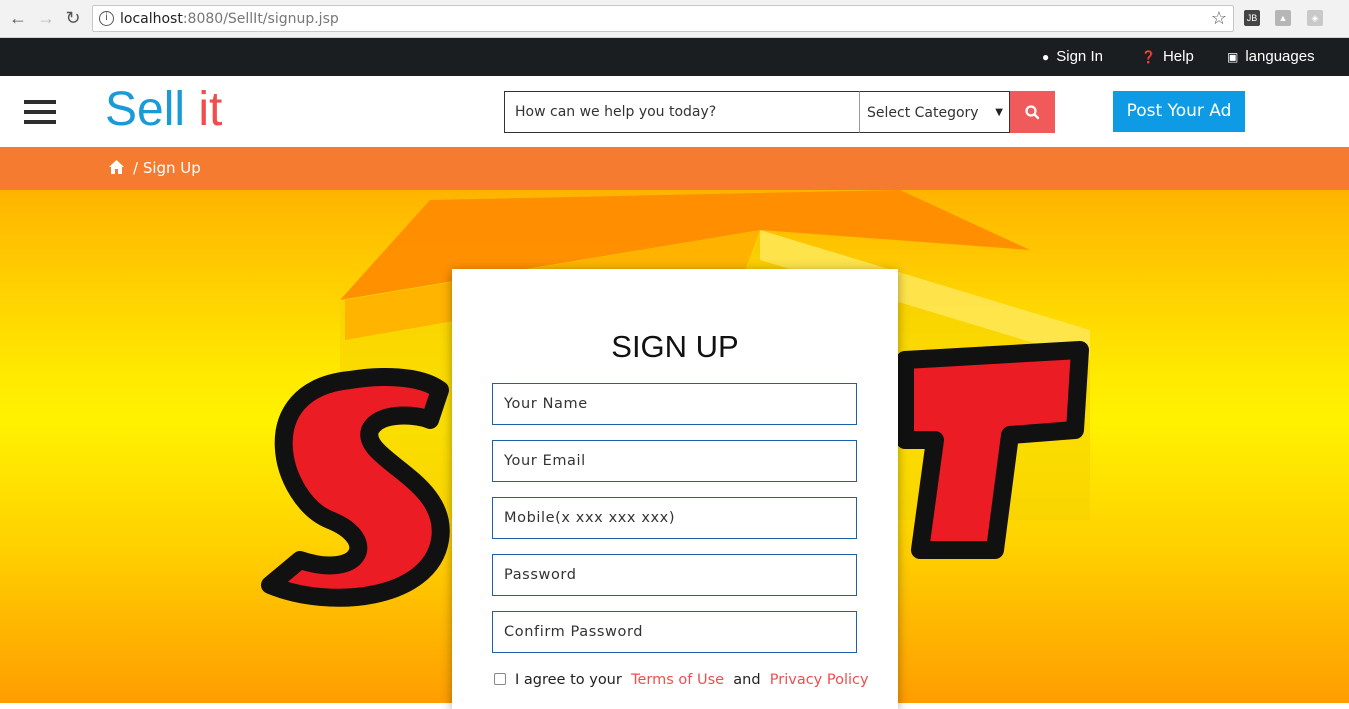  I want to click on search-input: How can we help you today?, so click(682, 112).